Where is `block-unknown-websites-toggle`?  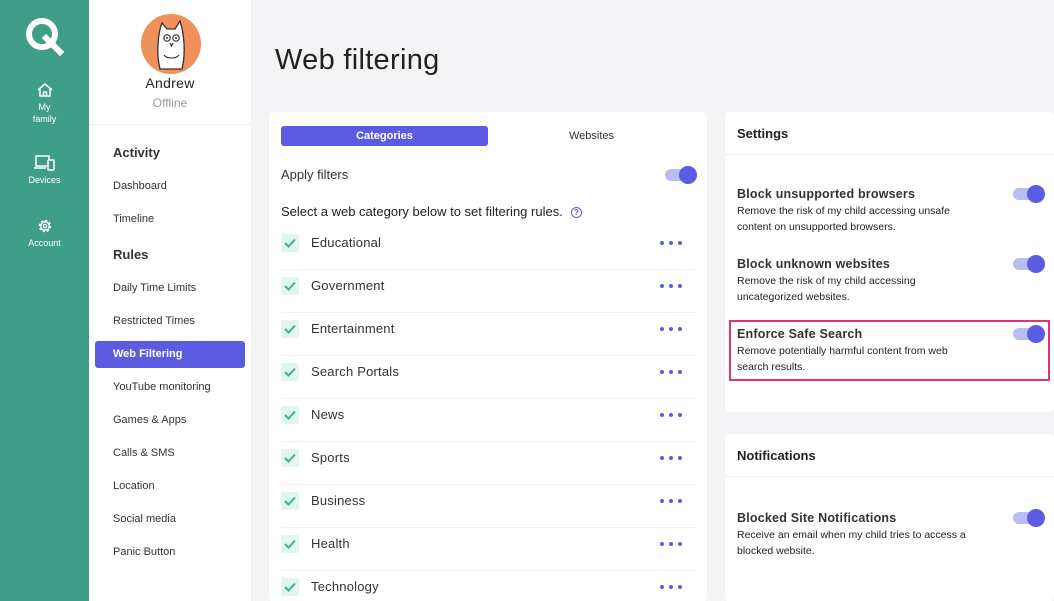
block-unknown-websites-toggle is located at coordinates (1028, 263).